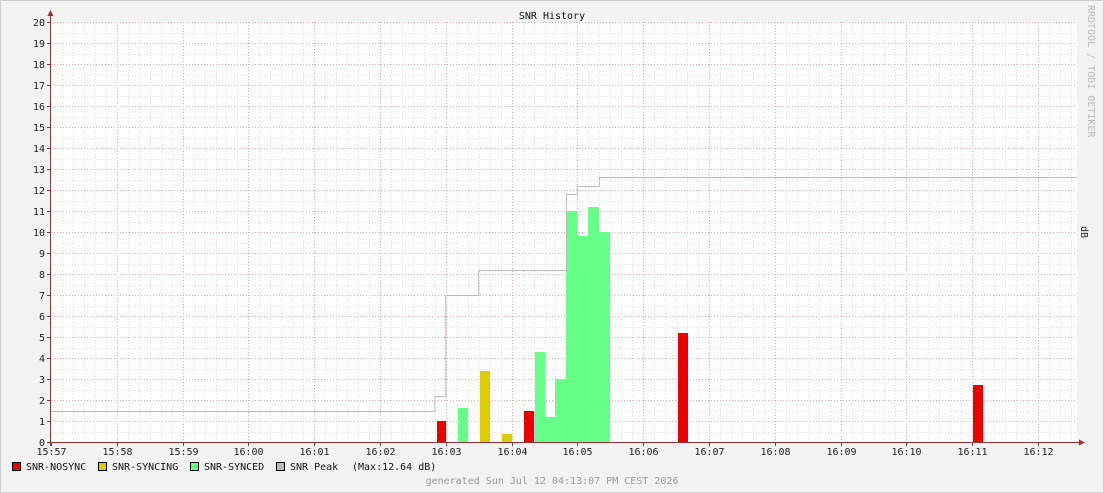 Image resolution: width=1104 pixels, height=493 pixels. What do you see at coordinates (841, 452) in the screenshot?
I see `x-tick-label: 16:09` at bounding box center [841, 452].